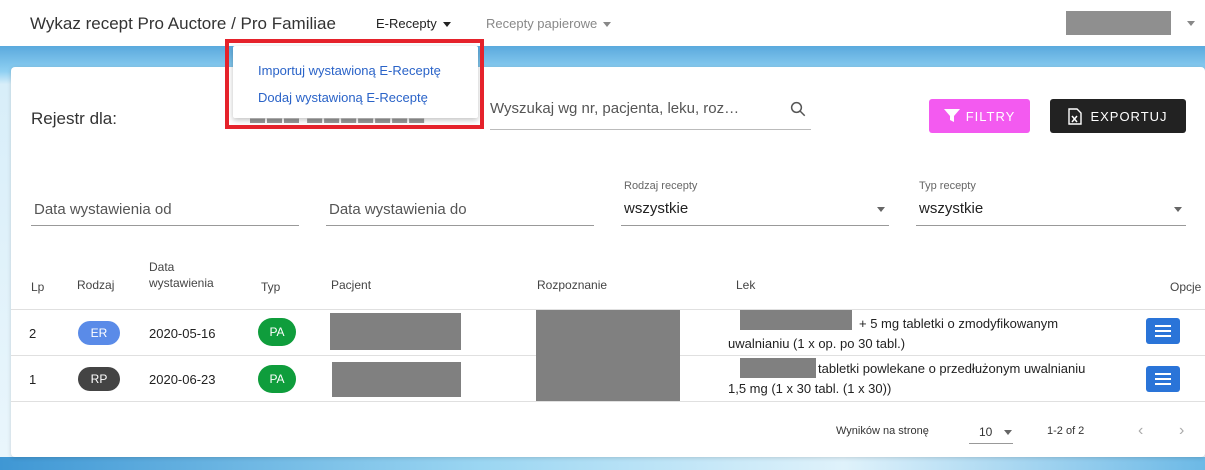 The height and width of the screenshot is (470, 1205). I want to click on row-data: 2020-05-16, so click(182, 333).